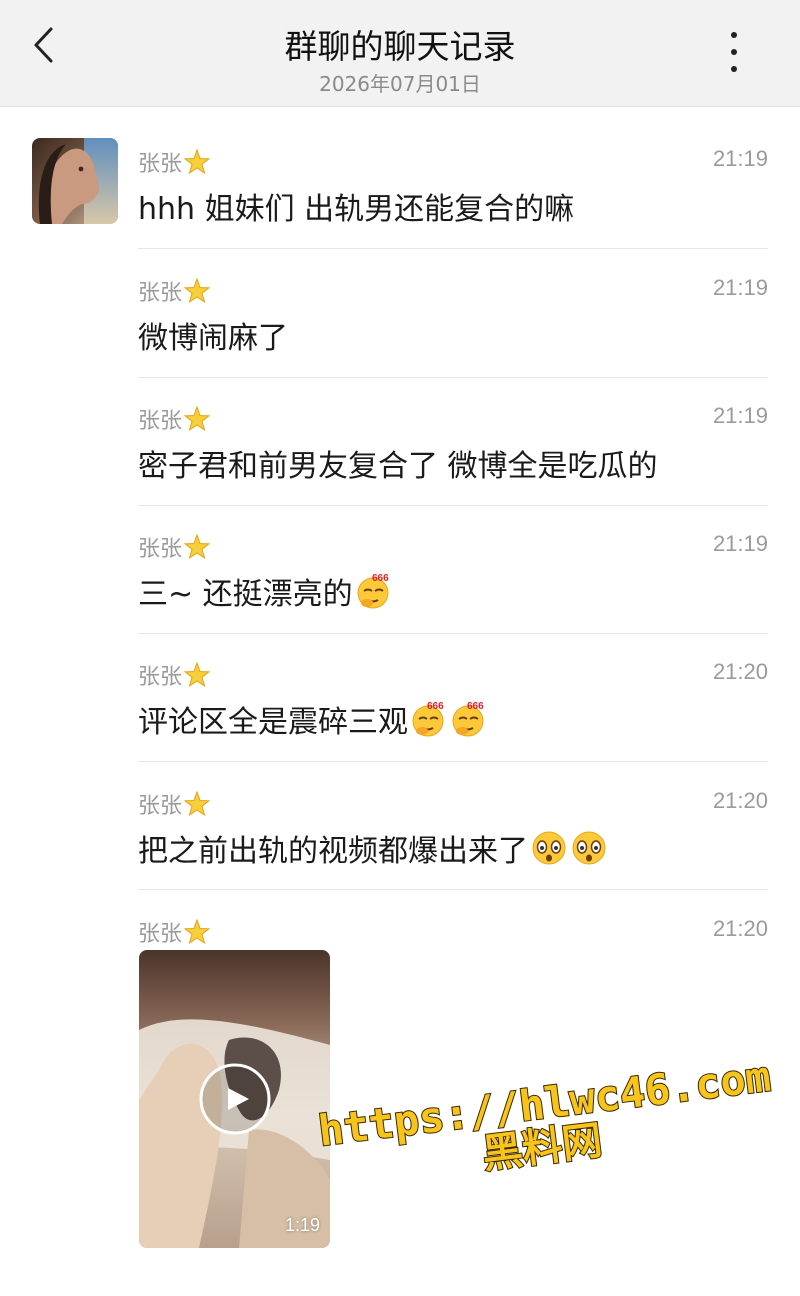  What do you see at coordinates (356, 206) in the screenshot?
I see `message-text: hhh 姐妹们 出轨男还能复合的嘛` at bounding box center [356, 206].